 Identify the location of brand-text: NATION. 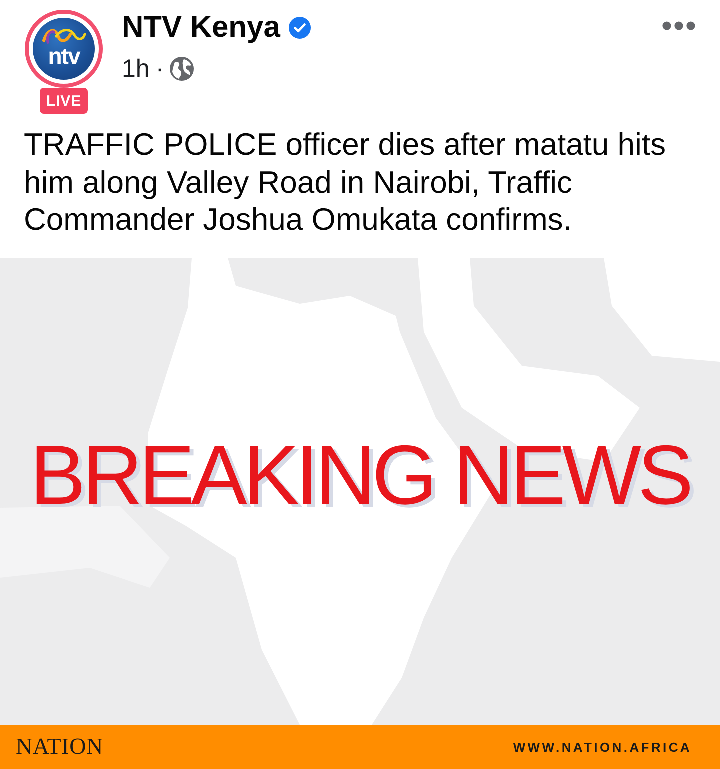
(60, 747).